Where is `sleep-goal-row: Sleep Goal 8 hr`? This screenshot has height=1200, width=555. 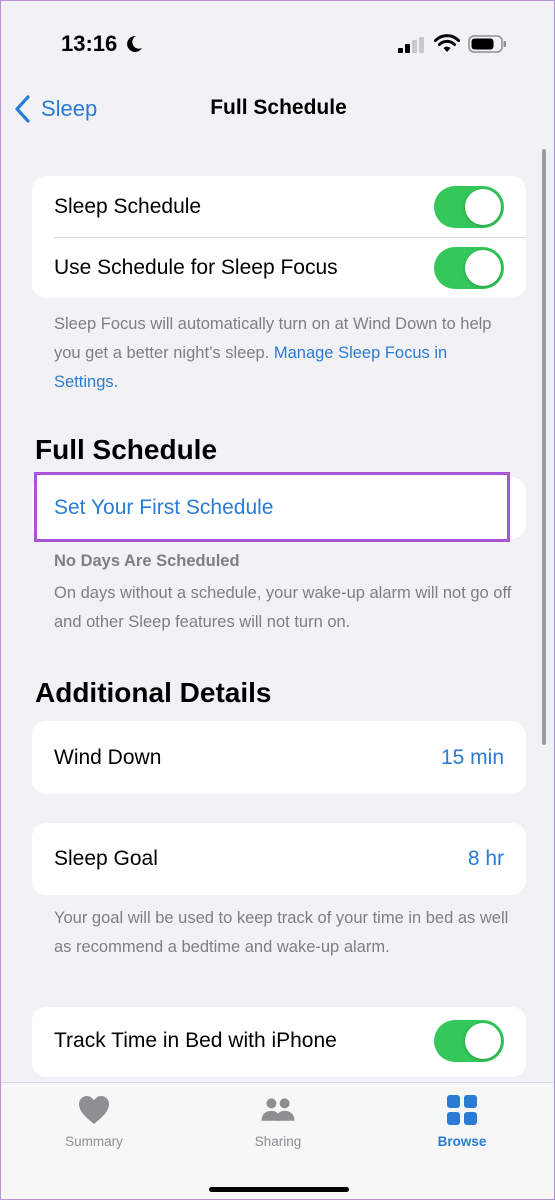 sleep-goal-row: Sleep Goal 8 hr is located at coordinates (279, 859).